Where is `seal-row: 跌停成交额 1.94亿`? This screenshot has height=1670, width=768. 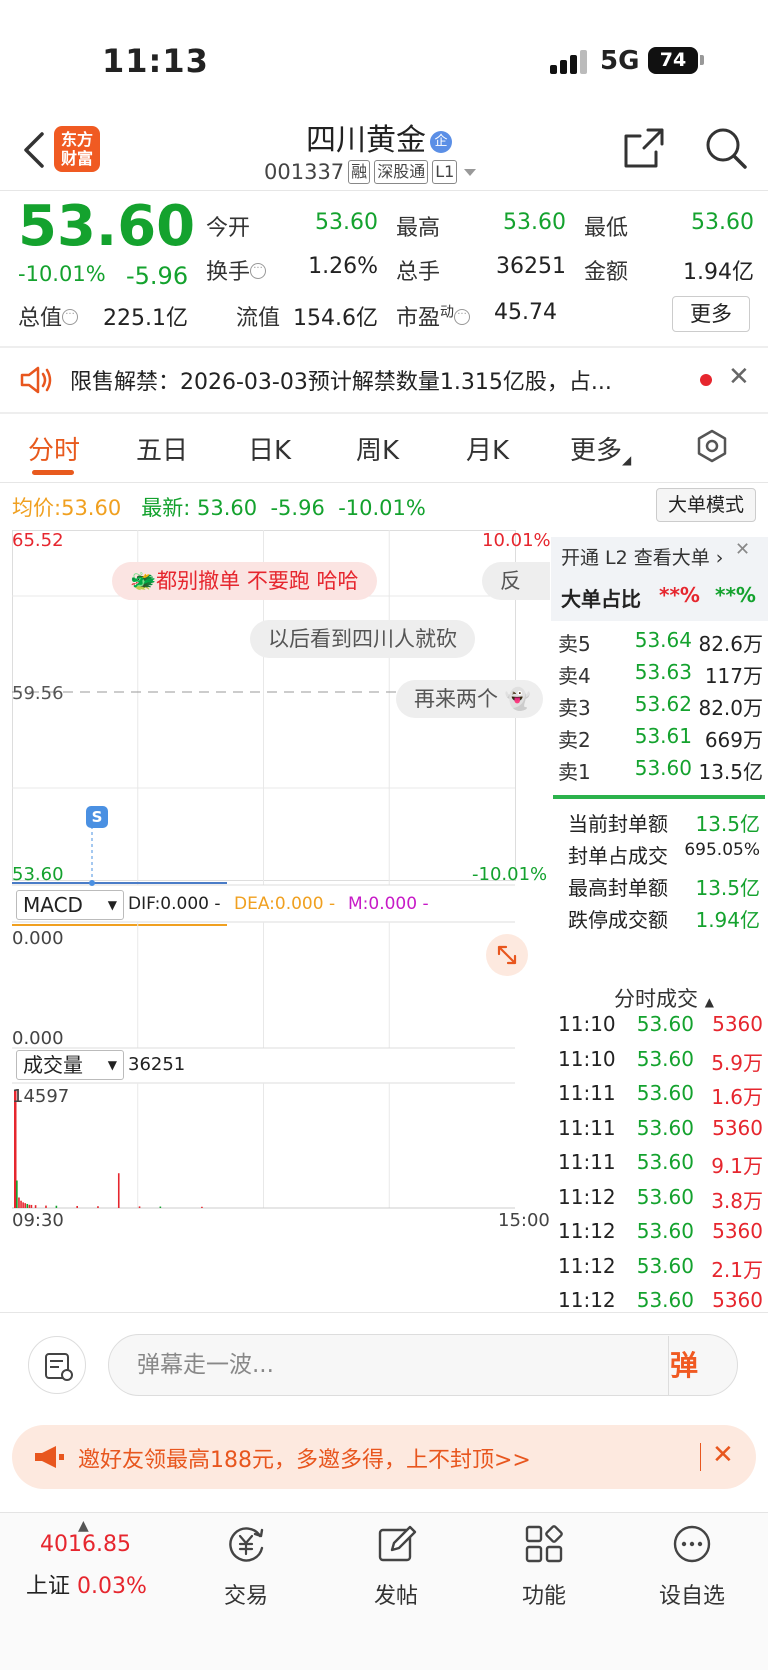
seal-row: 跌停成交额 1.94亿 is located at coordinates (664, 918).